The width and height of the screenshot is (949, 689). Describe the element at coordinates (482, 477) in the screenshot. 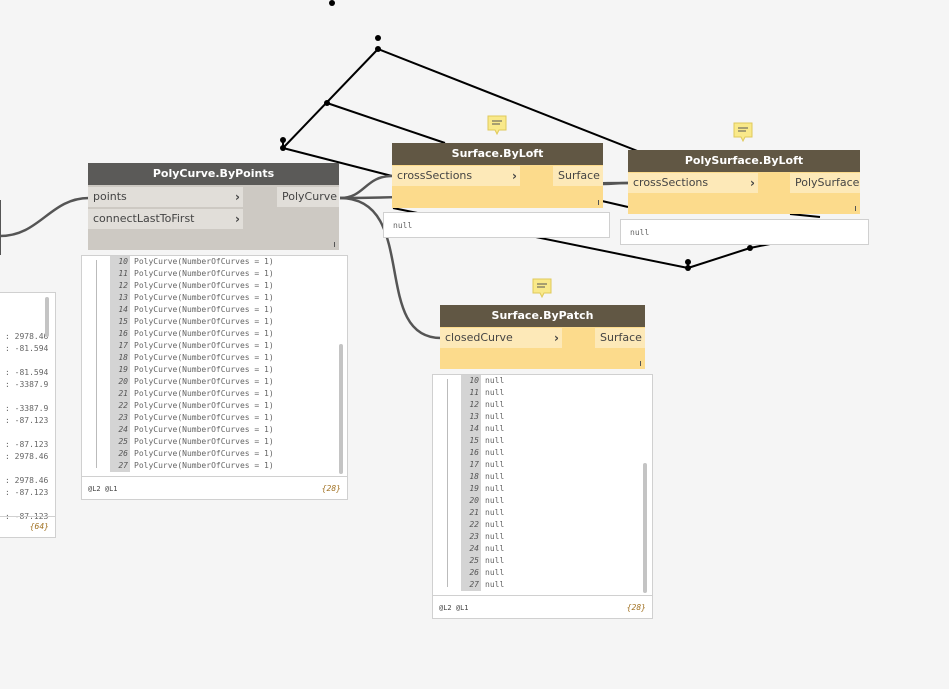

I see `list-item: 18 null` at that location.